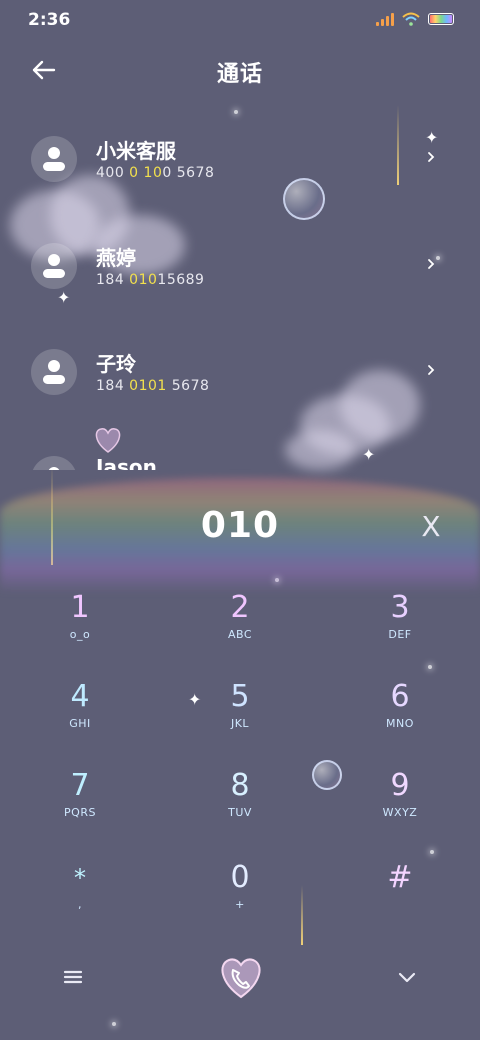 This screenshot has width=480, height=1040. Describe the element at coordinates (150, 280) in the screenshot. I see `contact-number: 184 01015689` at that location.